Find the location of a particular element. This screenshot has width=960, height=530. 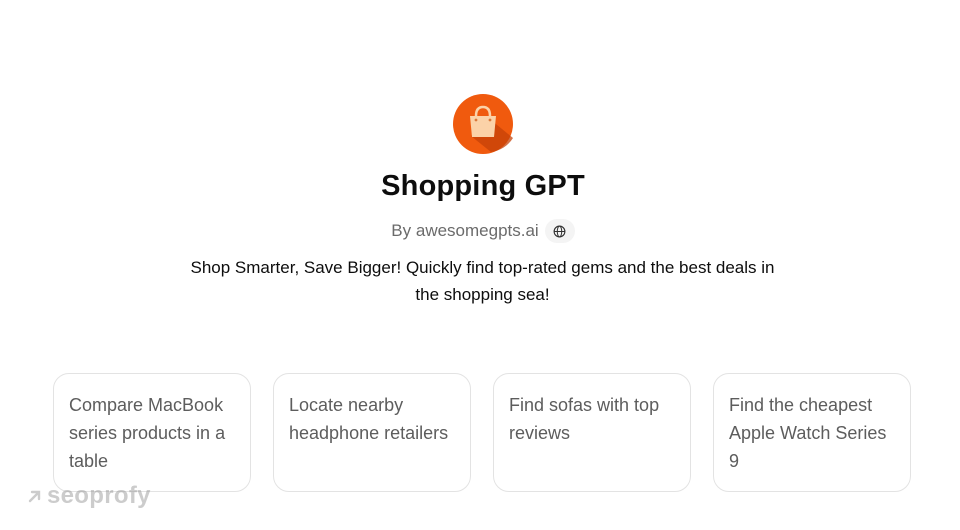

starter-text: Find sofas with top reviews is located at coordinates (584, 419).